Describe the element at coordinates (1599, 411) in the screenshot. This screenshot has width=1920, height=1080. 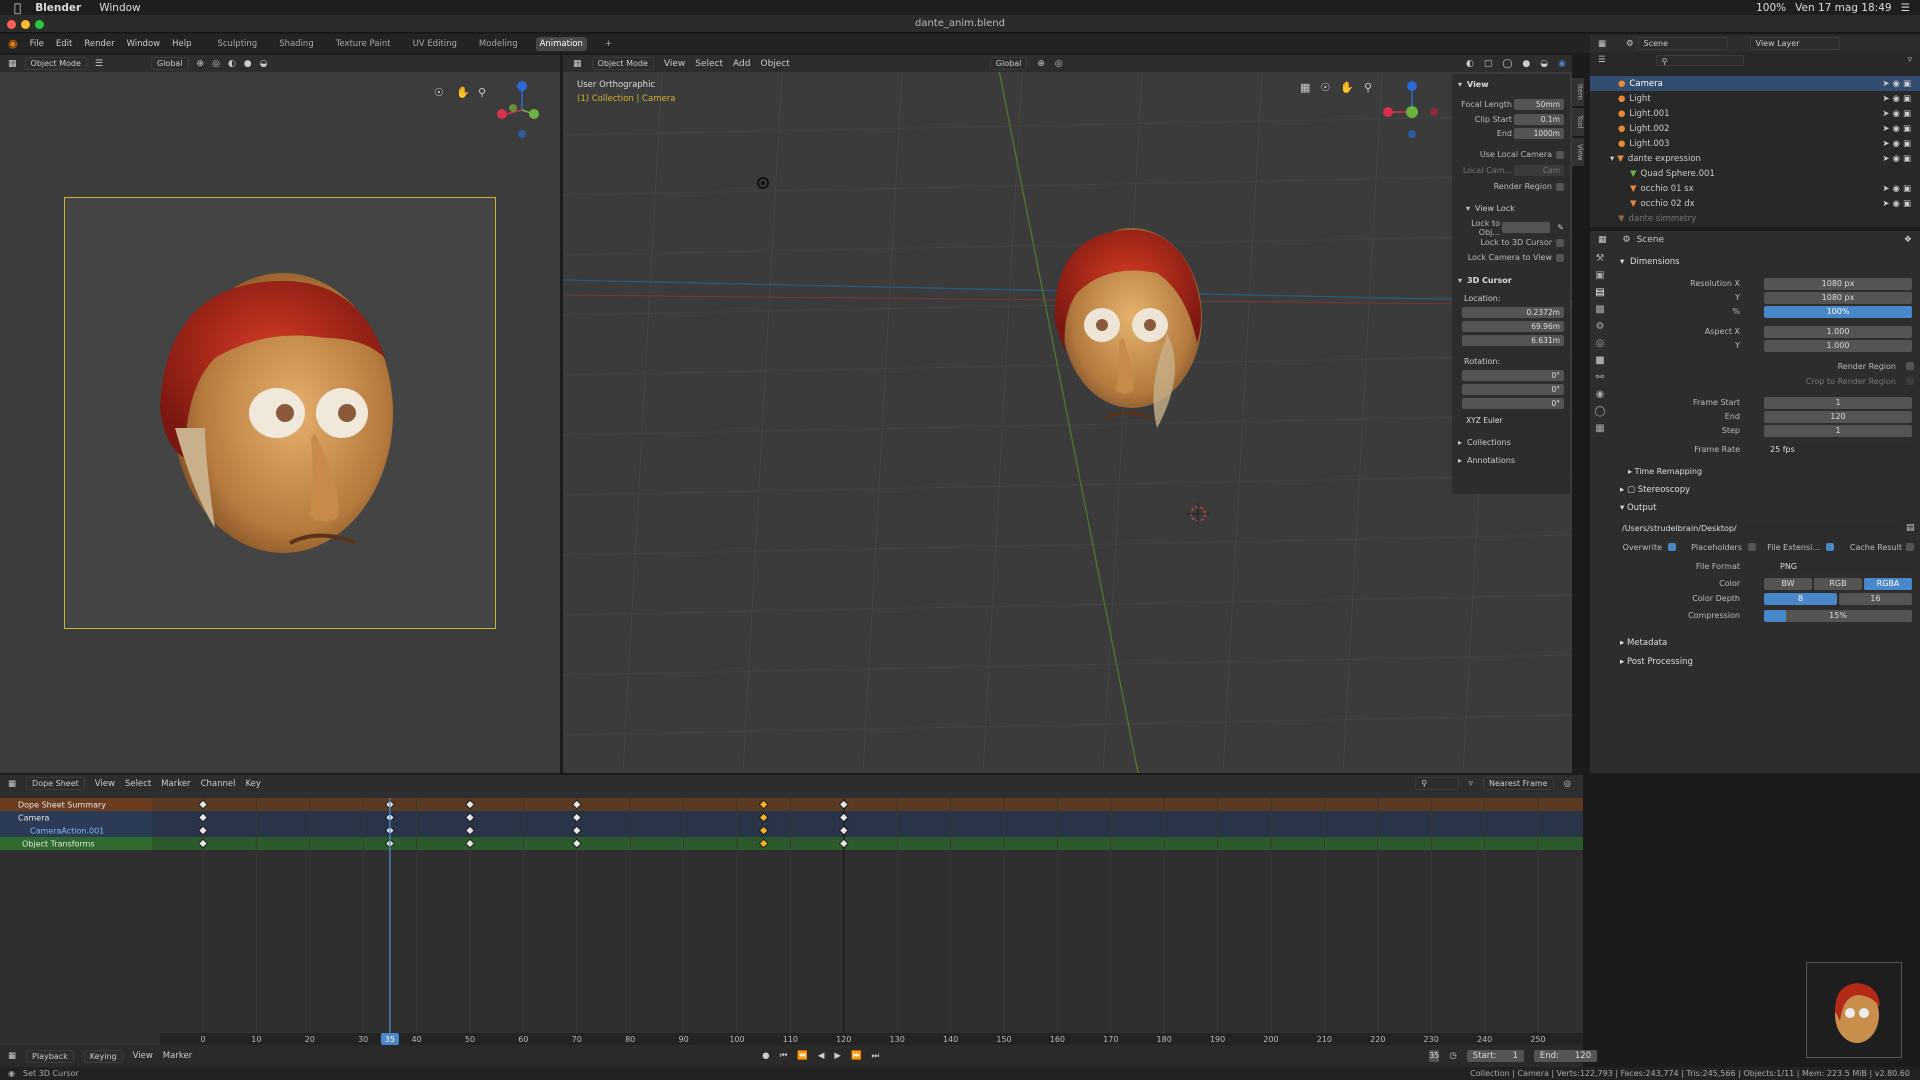
I see `physics-tab-icon: ◯` at that location.